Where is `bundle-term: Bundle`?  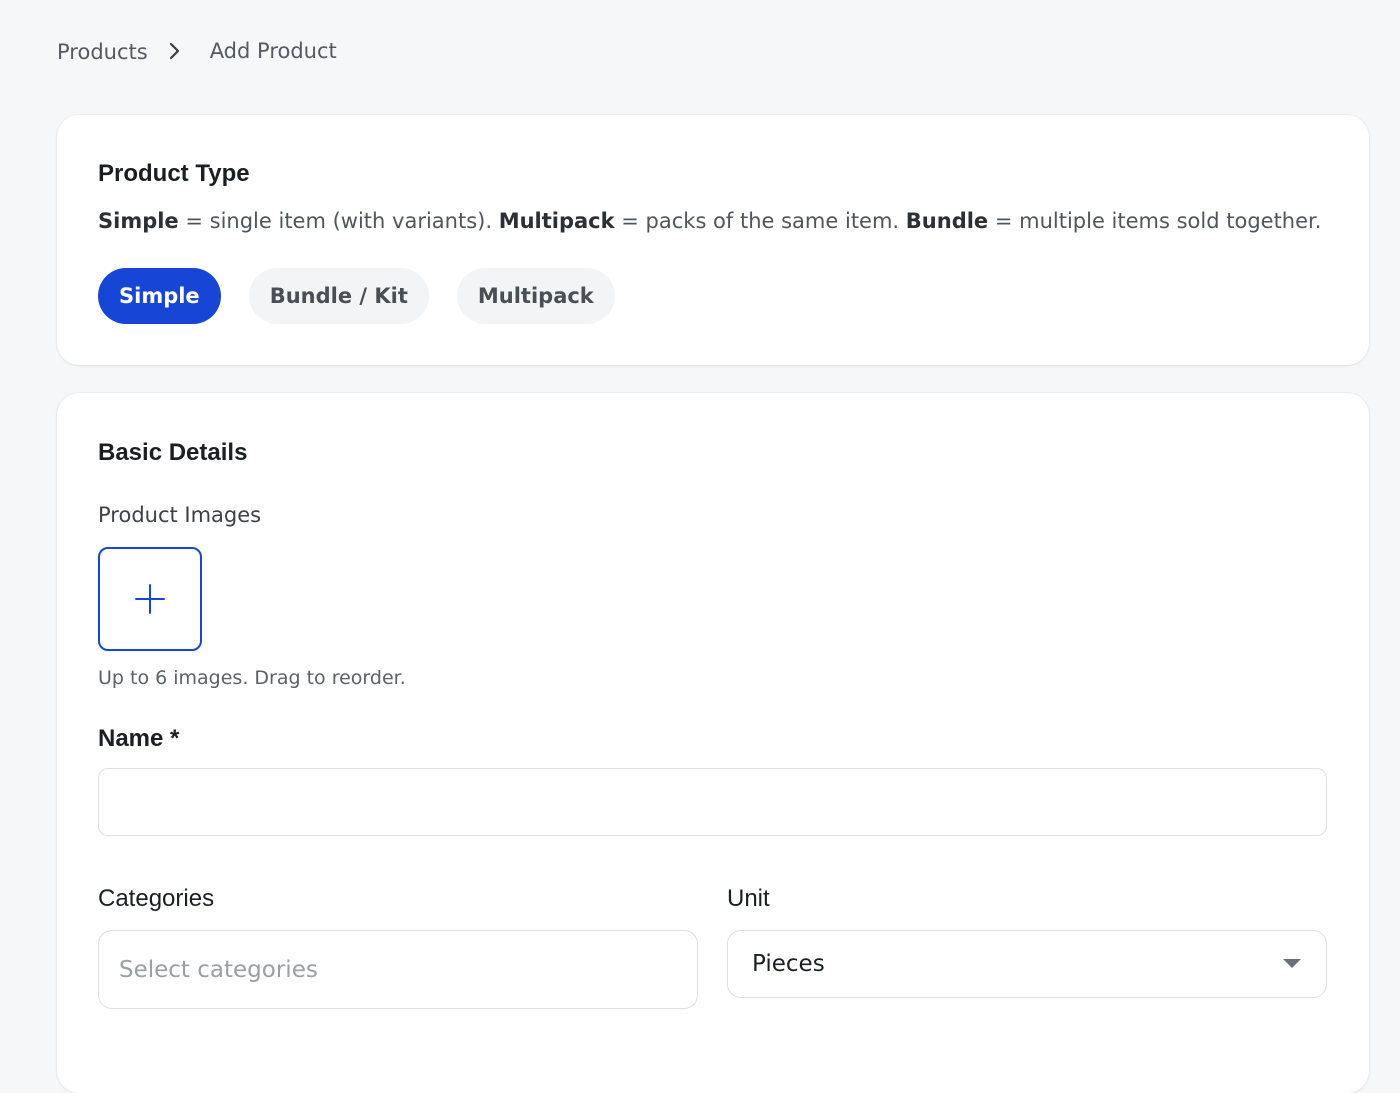
bundle-term: Bundle is located at coordinates (947, 221).